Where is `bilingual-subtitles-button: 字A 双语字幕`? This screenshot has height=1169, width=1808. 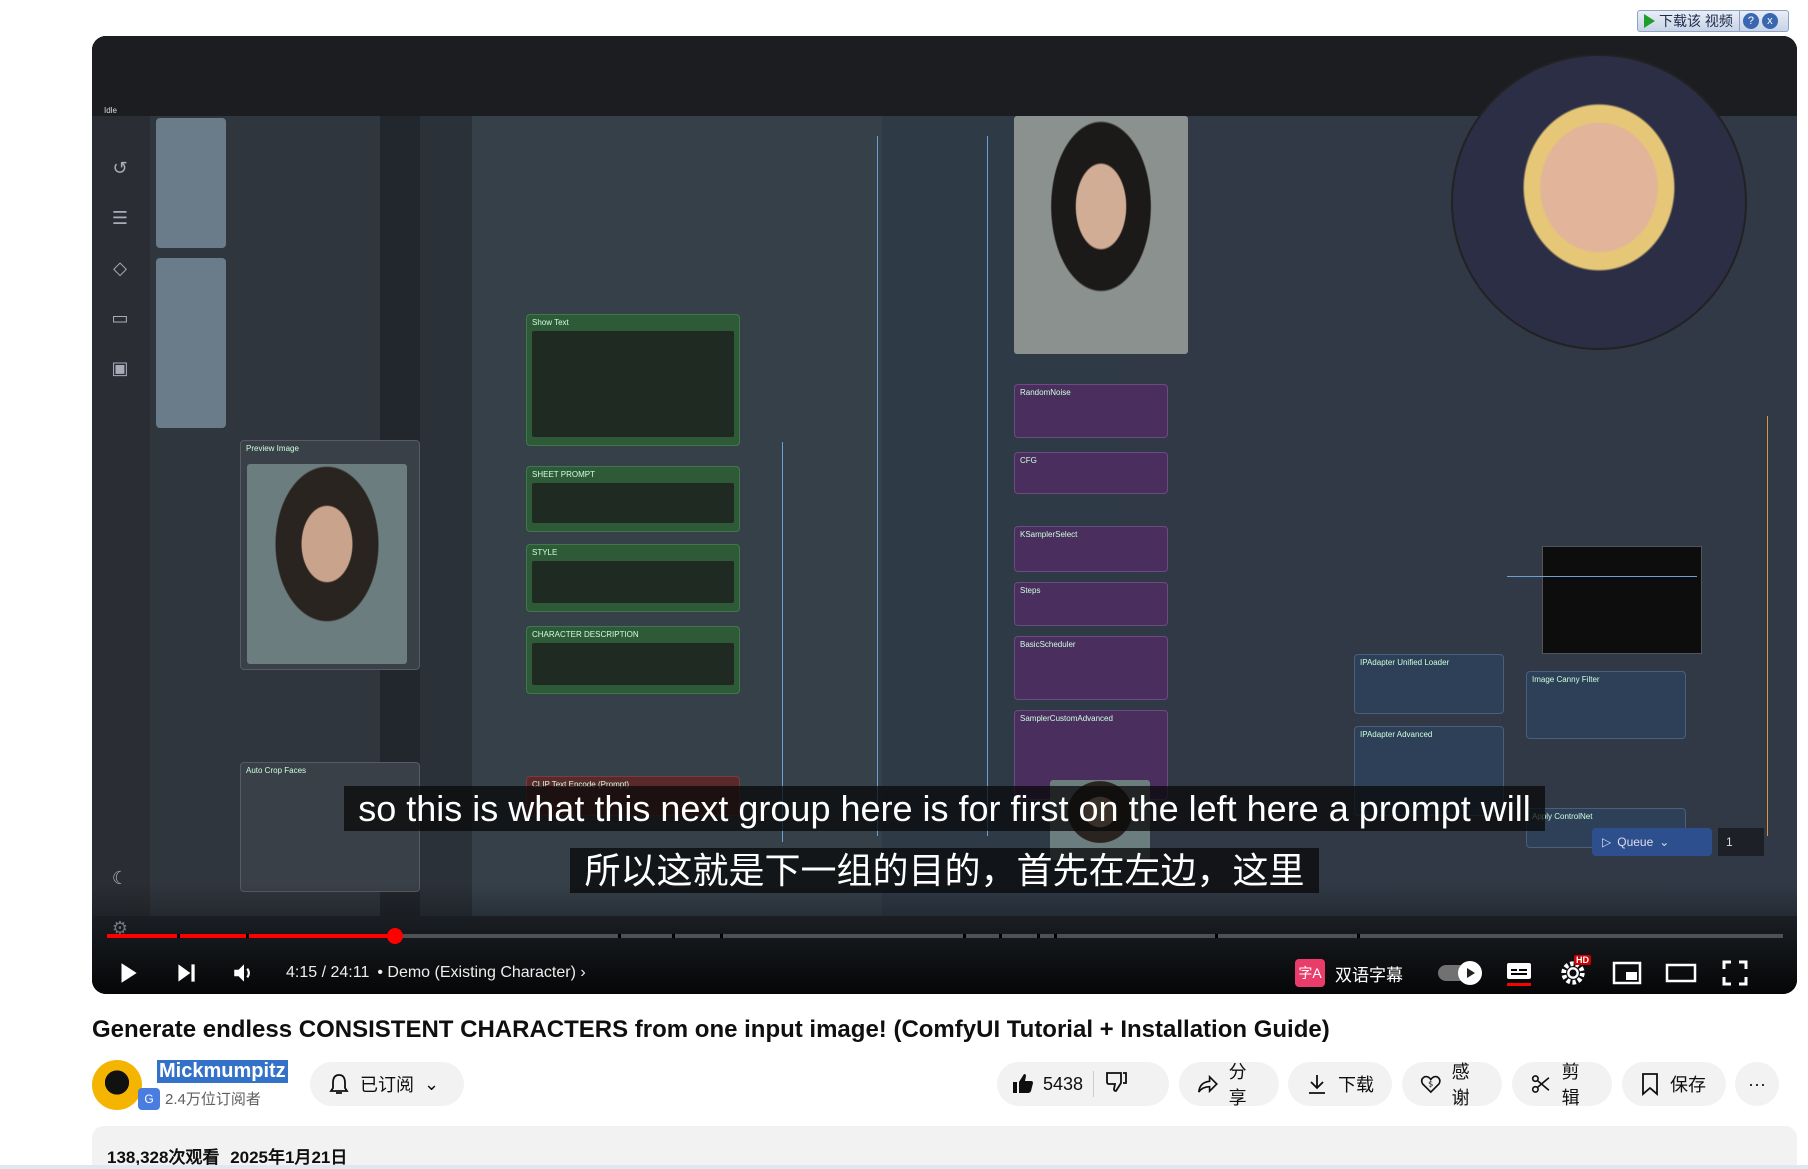
bilingual-subtitles-button: 字A 双语字幕 is located at coordinates (1349, 973).